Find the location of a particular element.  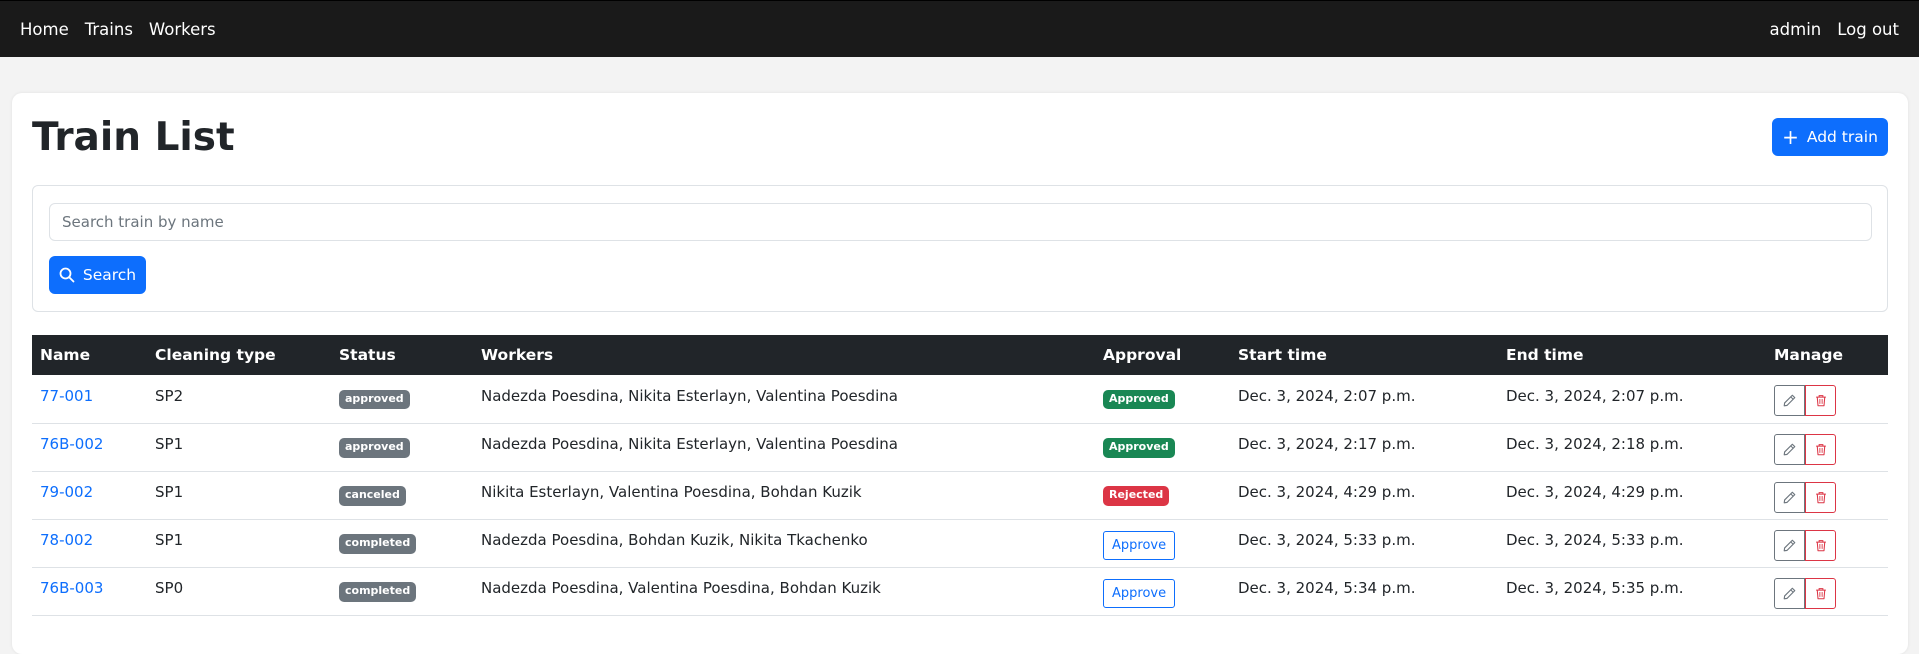

search-button: Search is located at coordinates (97, 275).